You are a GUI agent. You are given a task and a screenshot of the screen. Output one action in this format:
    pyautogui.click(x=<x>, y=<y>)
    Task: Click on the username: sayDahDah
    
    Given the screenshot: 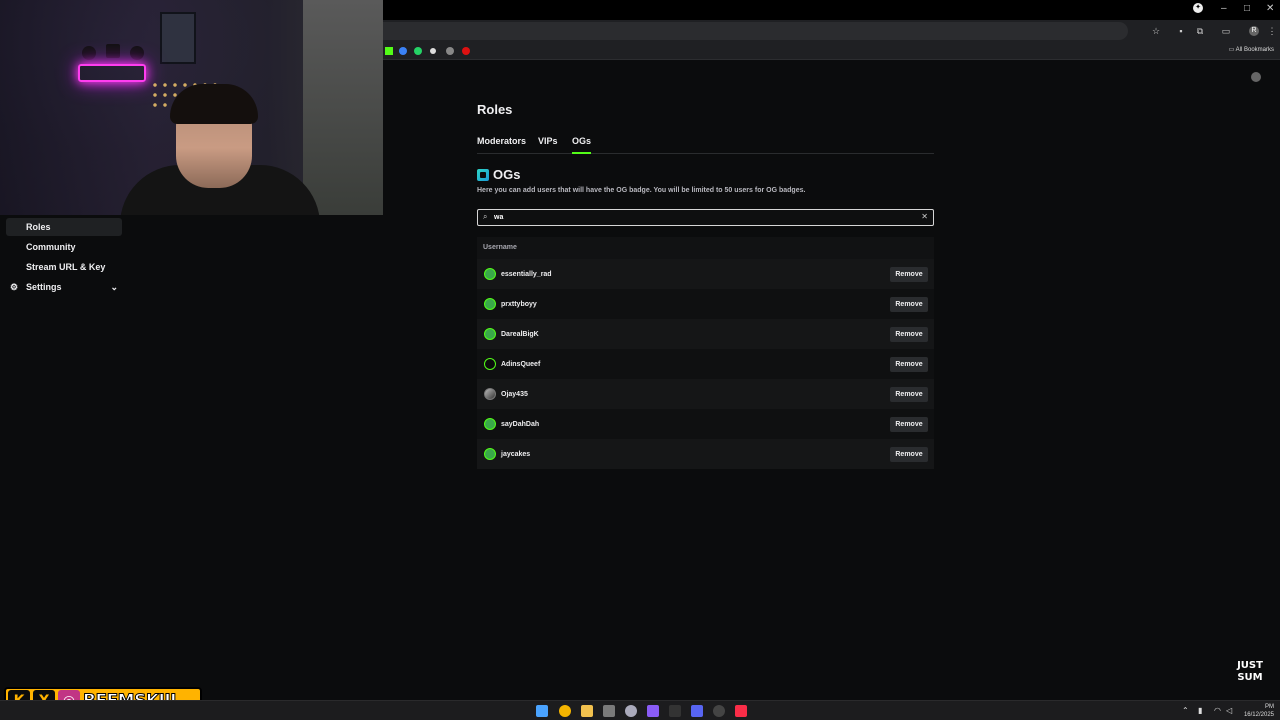 What is the action you would take?
    pyautogui.click(x=520, y=424)
    